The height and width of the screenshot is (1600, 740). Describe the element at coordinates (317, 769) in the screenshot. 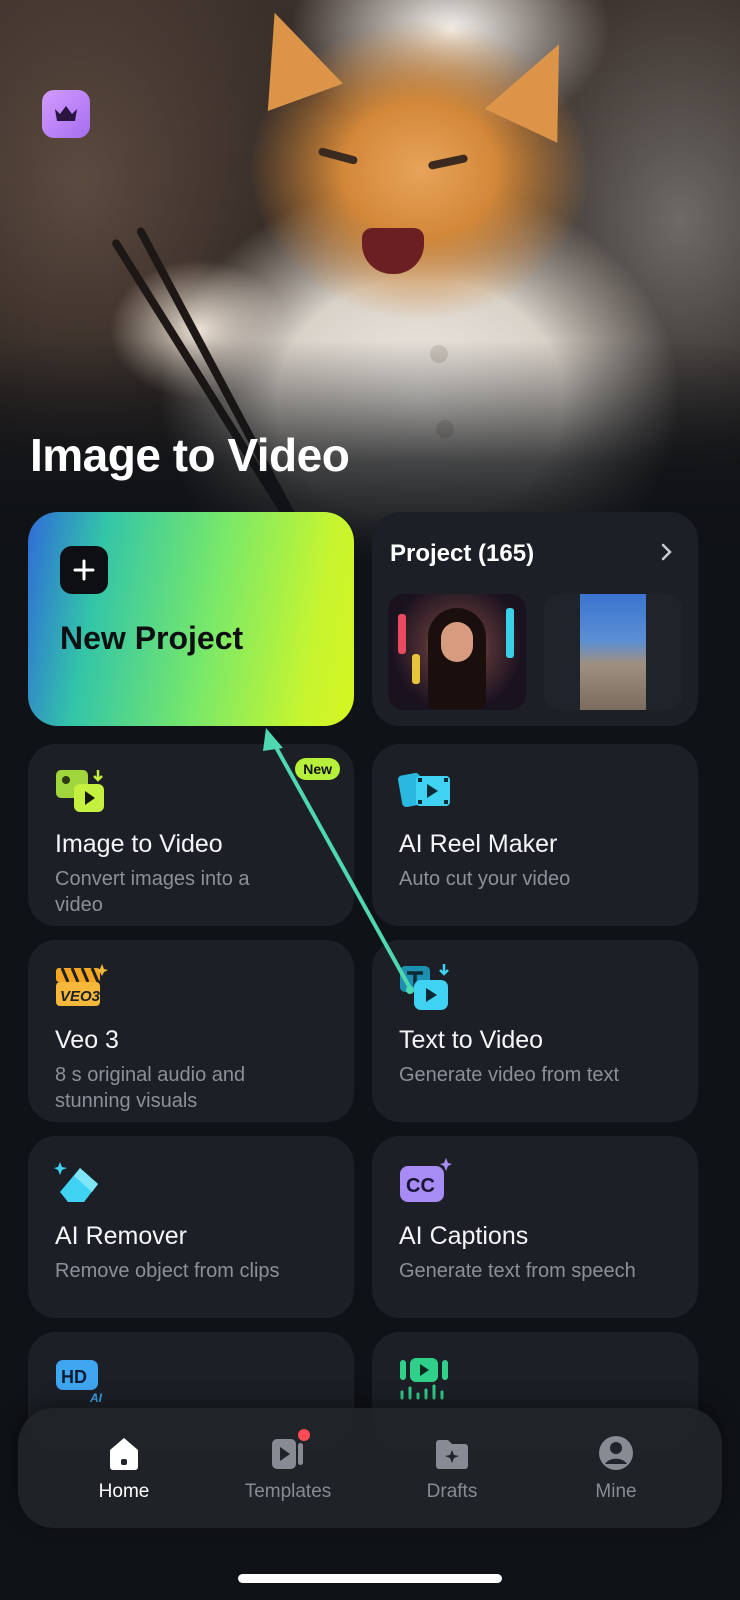

I see `new-badge: New` at that location.